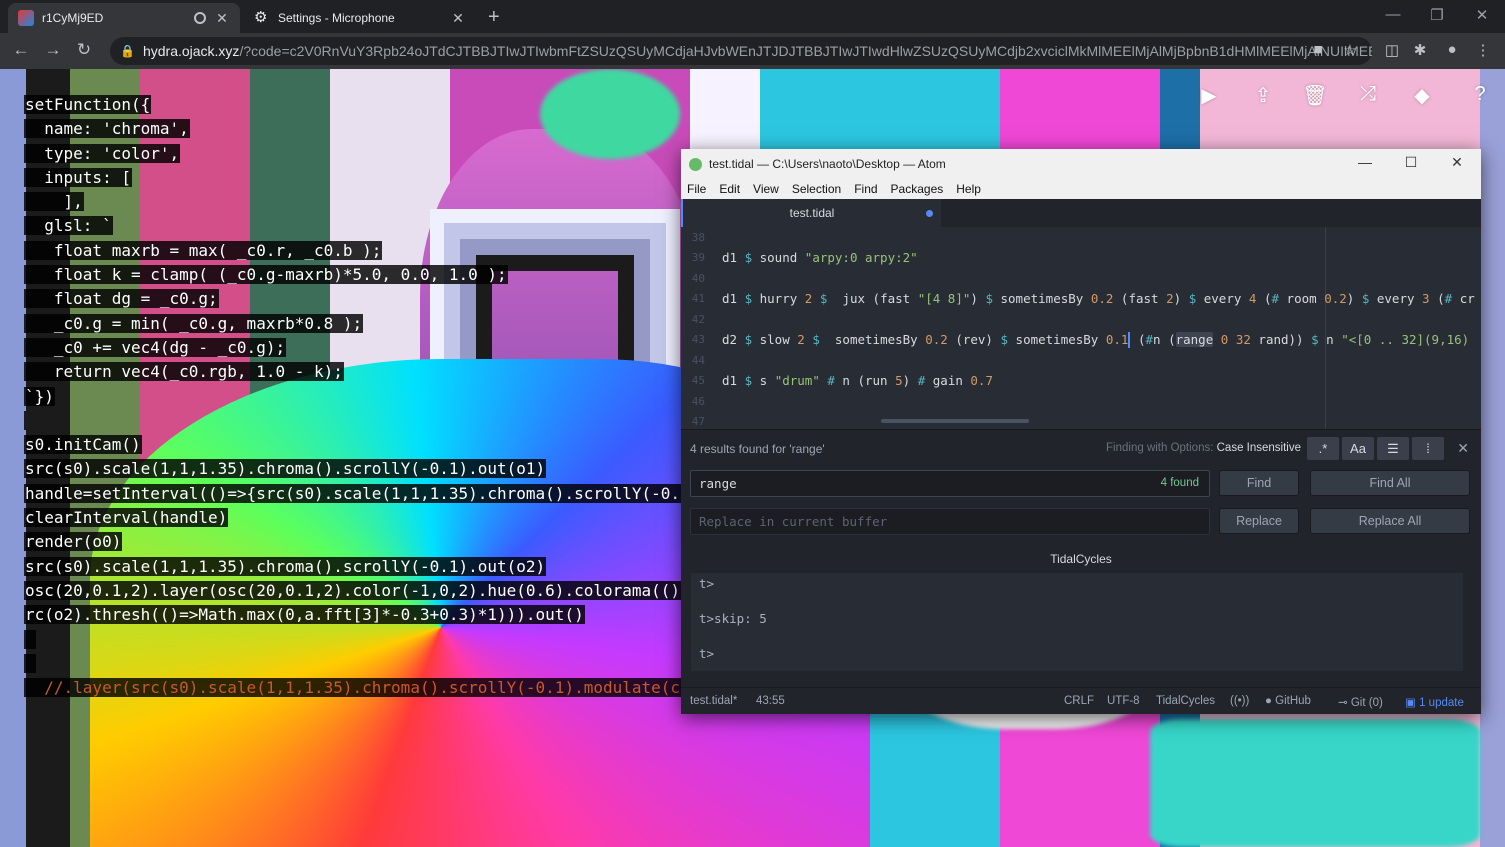 The height and width of the screenshot is (847, 1505). What do you see at coordinates (698, 360) in the screenshot?
I see `editor-line: 44` at bounding box center [698, 360].